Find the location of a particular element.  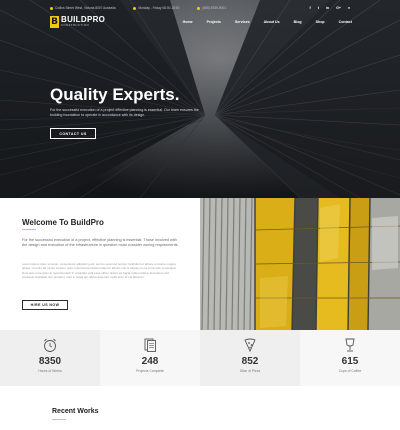

pizza-slice-icon is located at coordinates (250, 345).